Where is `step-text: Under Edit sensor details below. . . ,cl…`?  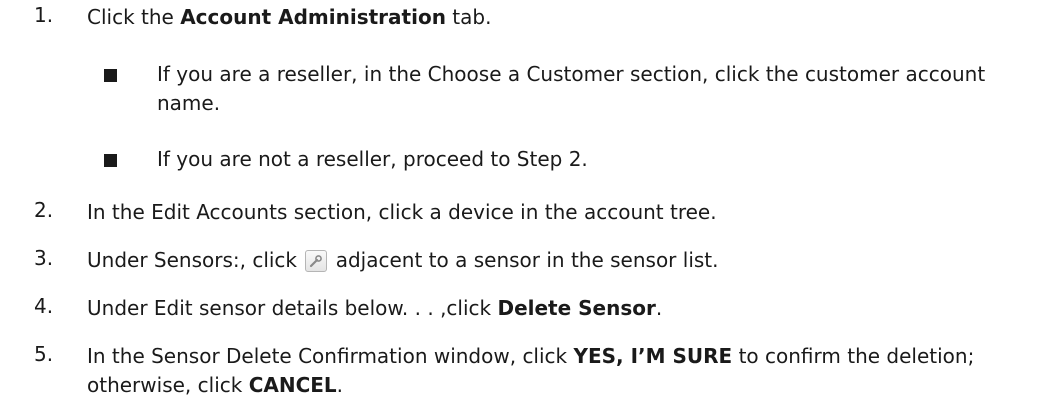 step-text: Under Edit sensor details below. . . ,cl… is located at coordinates (374, 308).